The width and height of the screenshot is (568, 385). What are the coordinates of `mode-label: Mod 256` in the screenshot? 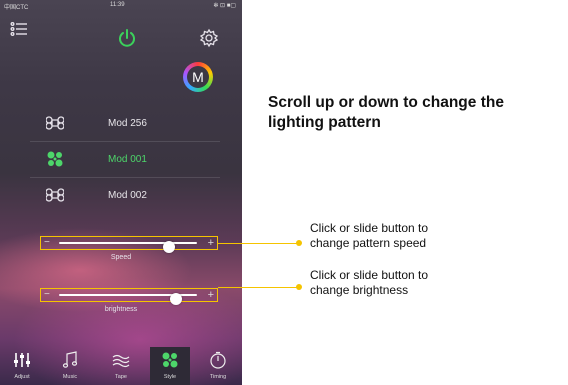 It's located at (127, 123).